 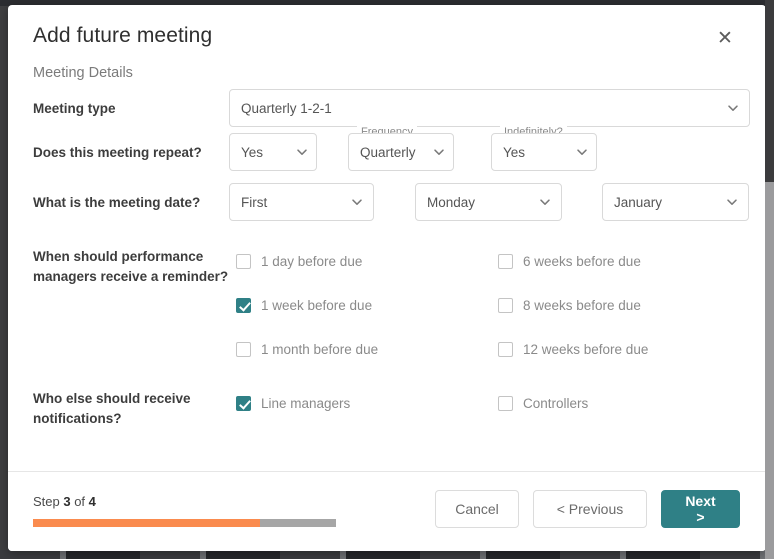 I want to click on date-month-select: January, so click(x=675, y=202).